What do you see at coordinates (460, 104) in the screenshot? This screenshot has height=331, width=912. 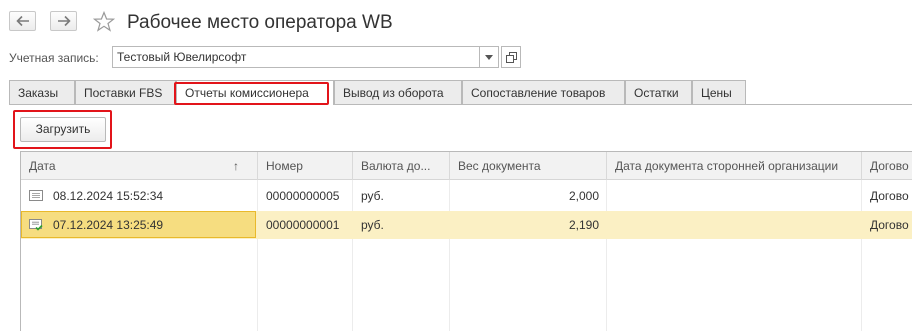 I see `tabs-baseline` at bounding box center [460, 104].